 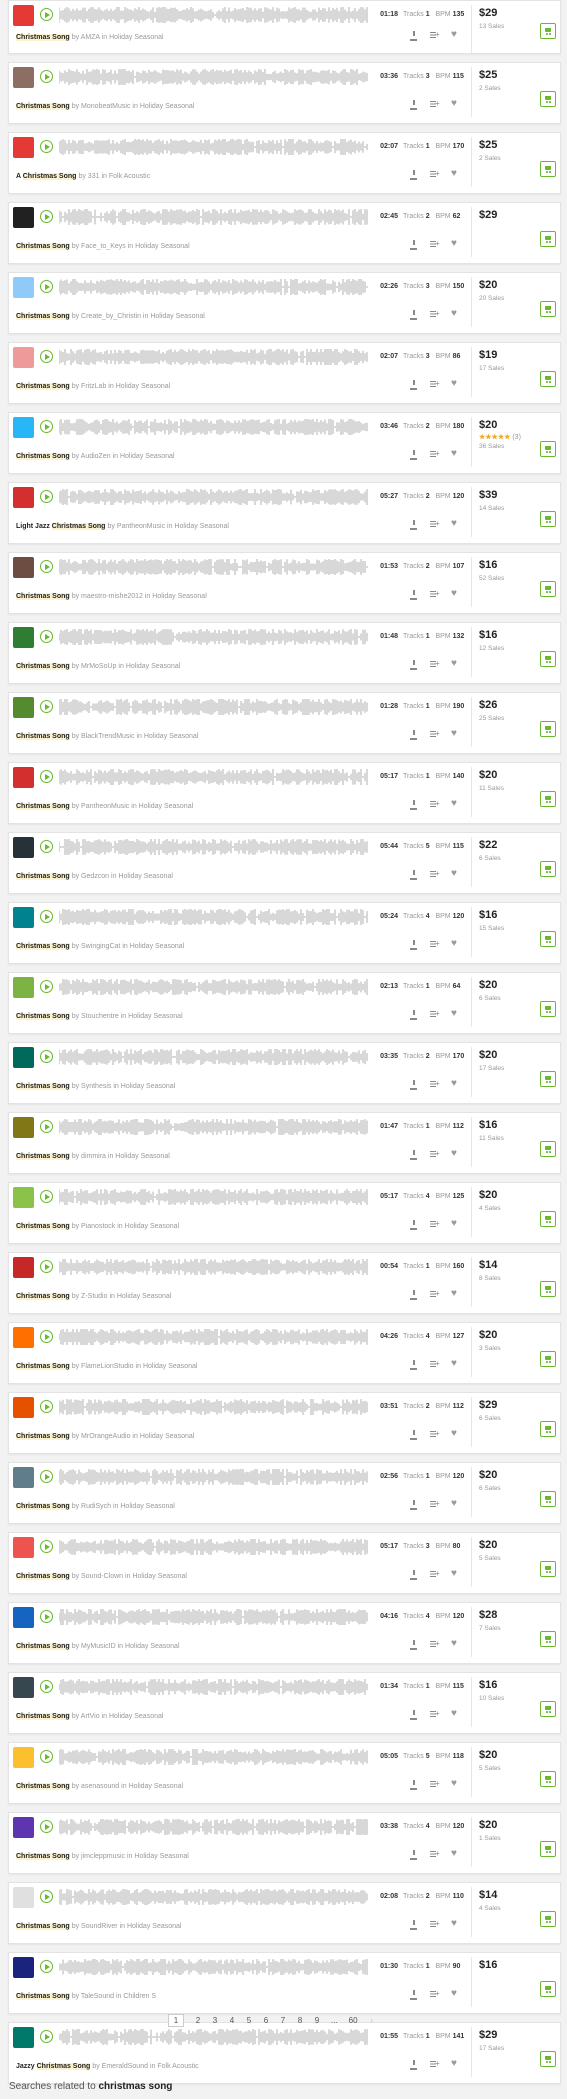 What do you see at coordinates (372, 2020) in the screenshot?
I see `next-page-icon: ›` at bounding box center [372, 2020].